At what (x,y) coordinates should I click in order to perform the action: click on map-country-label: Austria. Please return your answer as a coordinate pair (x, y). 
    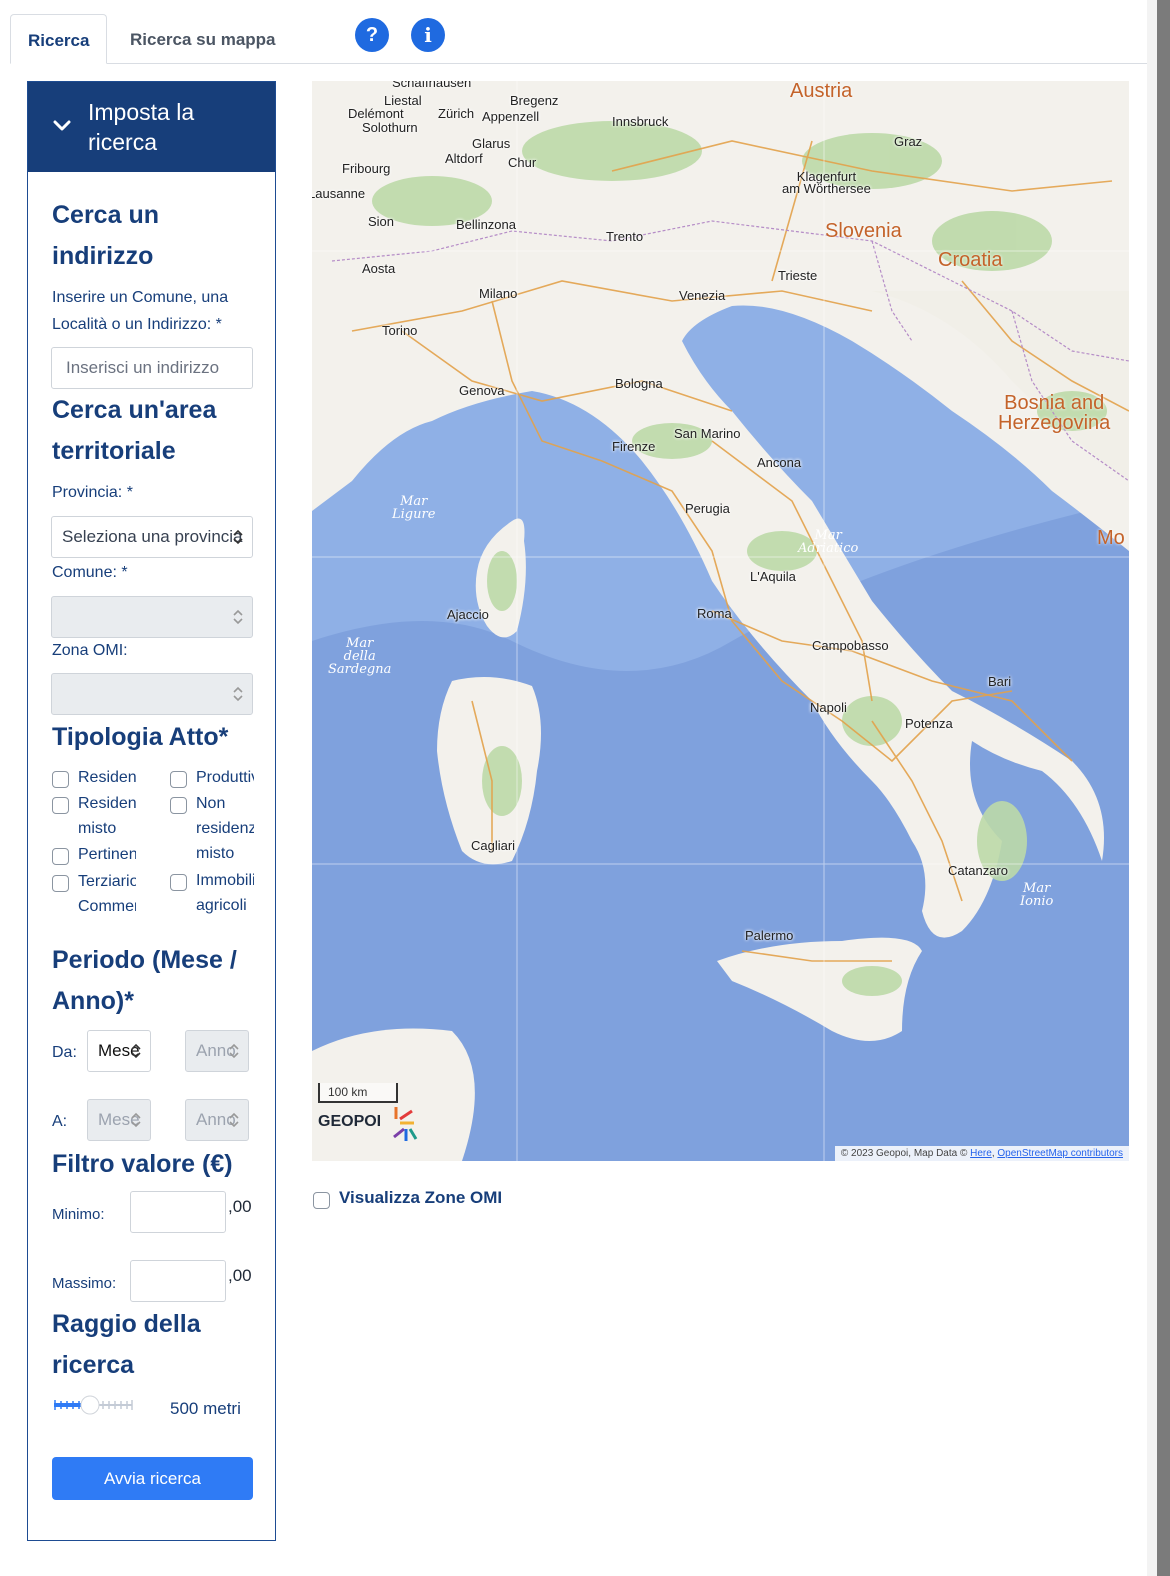
    Looking at the image, I should click on (821, 91).